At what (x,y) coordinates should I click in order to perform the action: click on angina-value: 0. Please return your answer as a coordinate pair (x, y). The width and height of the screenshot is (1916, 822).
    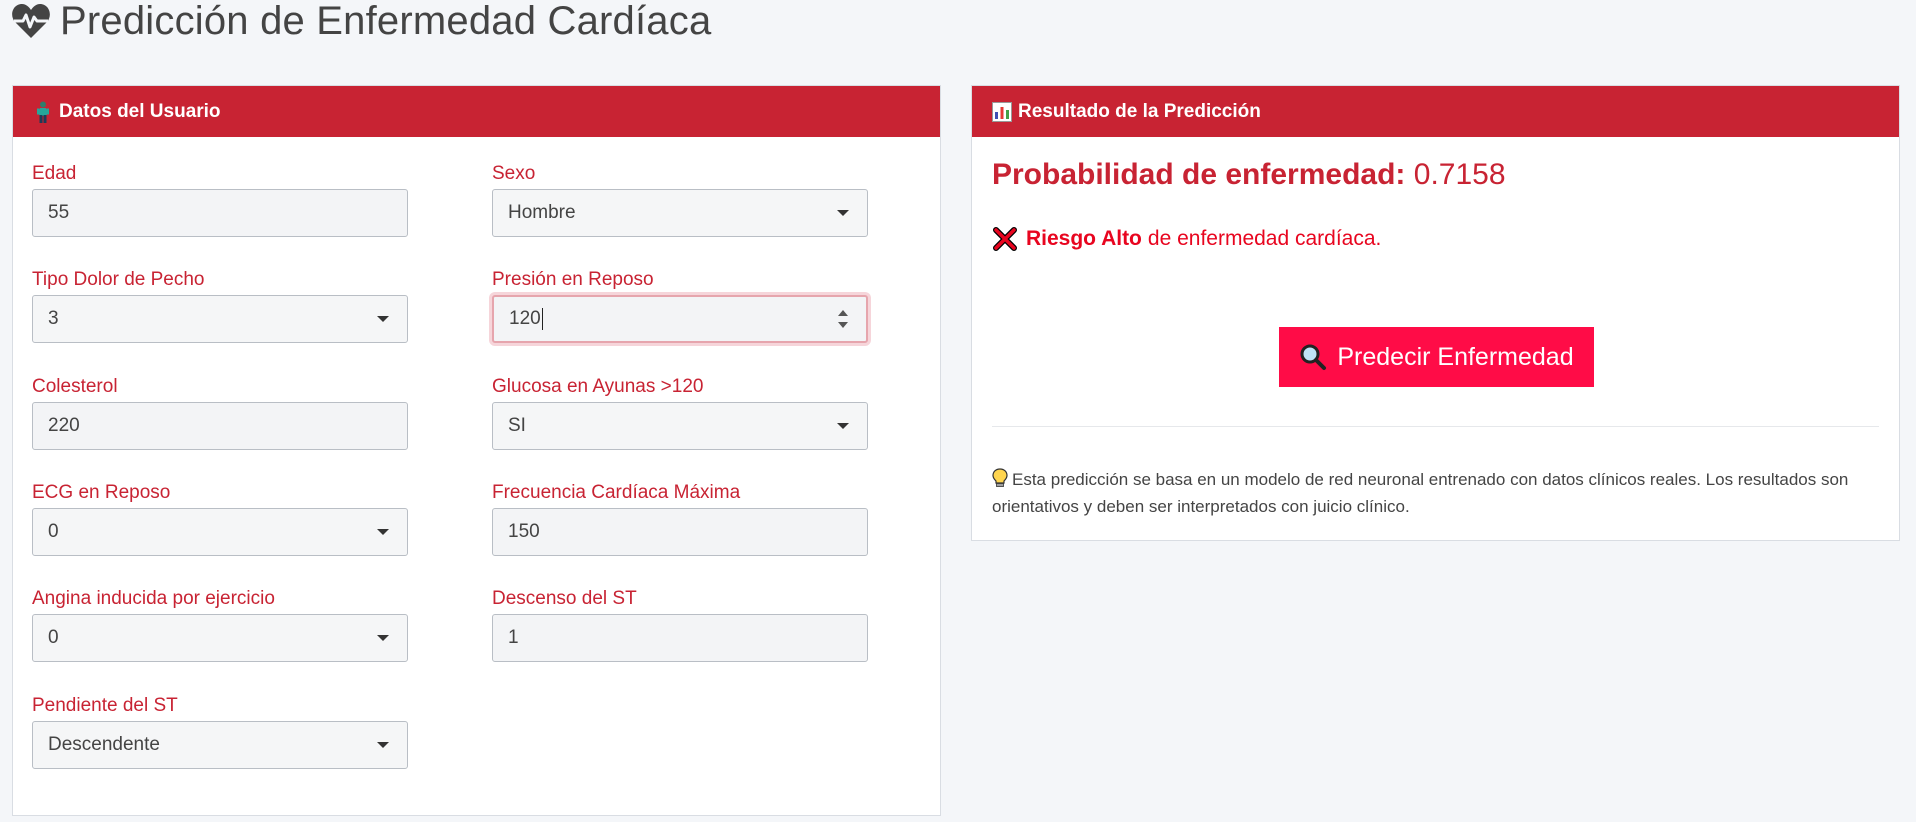
    Looking at the image, I should click on (53, 637).